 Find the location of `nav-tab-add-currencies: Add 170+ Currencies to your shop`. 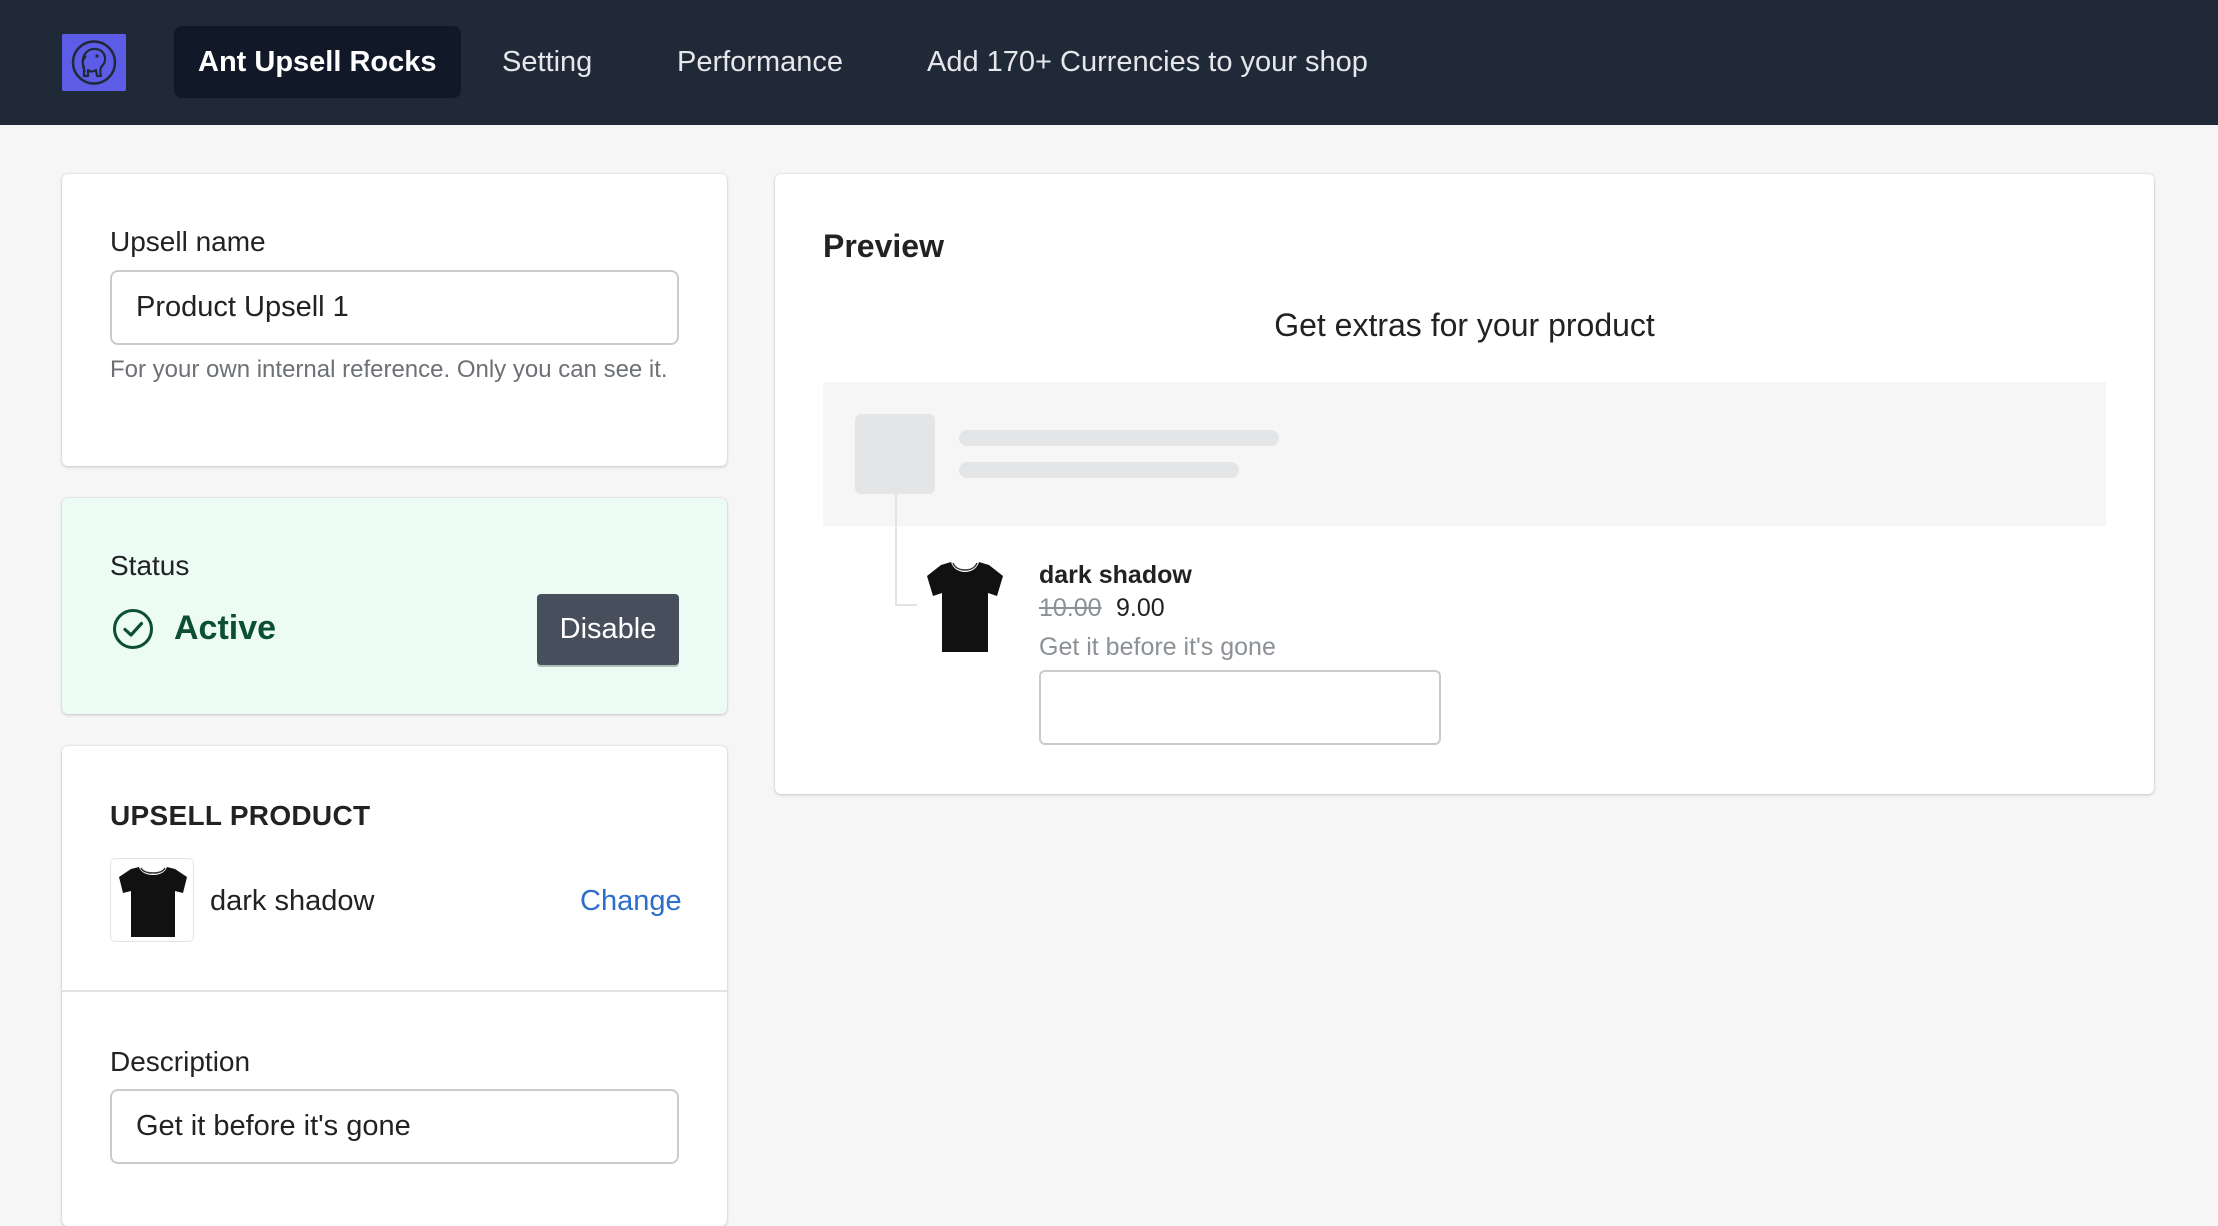

nav-tab-add-currencies: Add 170+ Currencies to your shop is located at coordinates (1147, 62).